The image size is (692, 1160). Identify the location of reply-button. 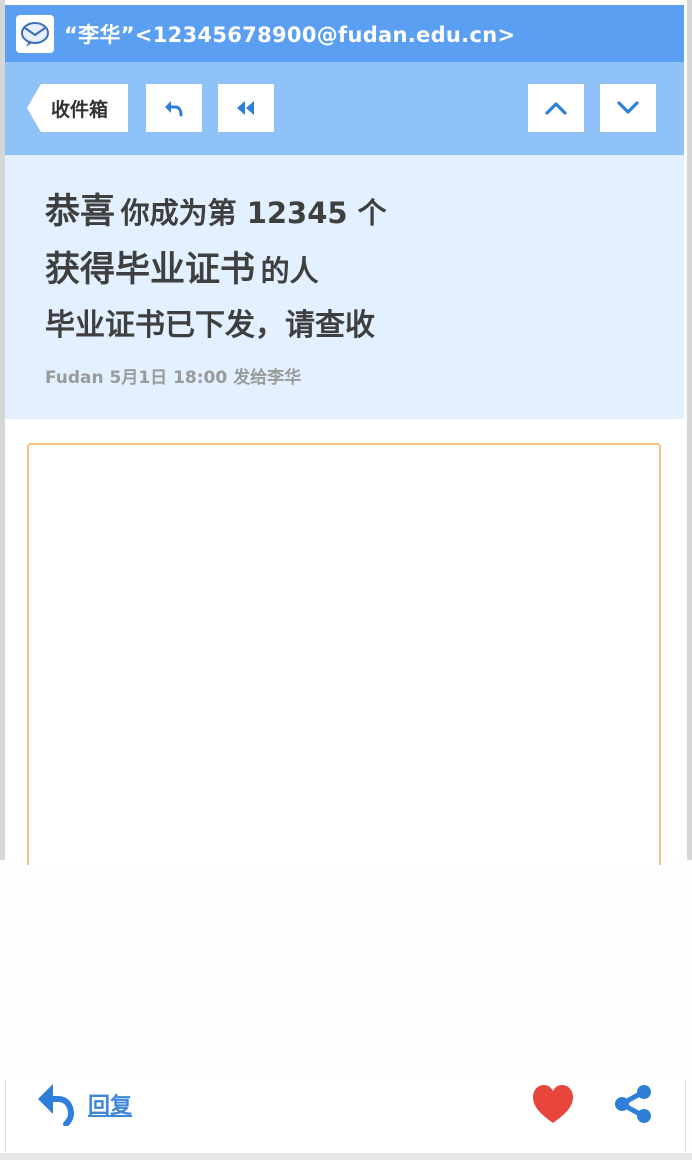
(174, 108).